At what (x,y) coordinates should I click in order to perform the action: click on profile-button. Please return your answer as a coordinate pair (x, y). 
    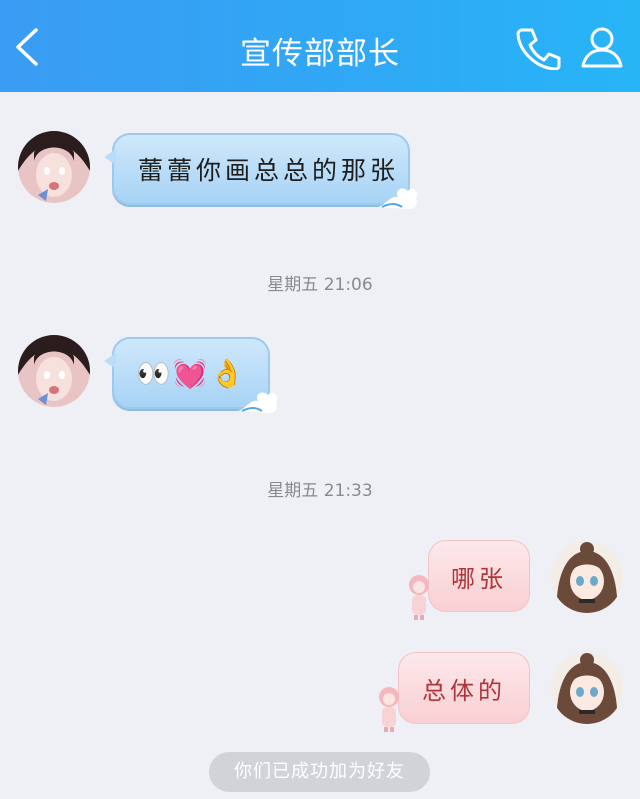
    Looking at the image, I should click on (602, 47).